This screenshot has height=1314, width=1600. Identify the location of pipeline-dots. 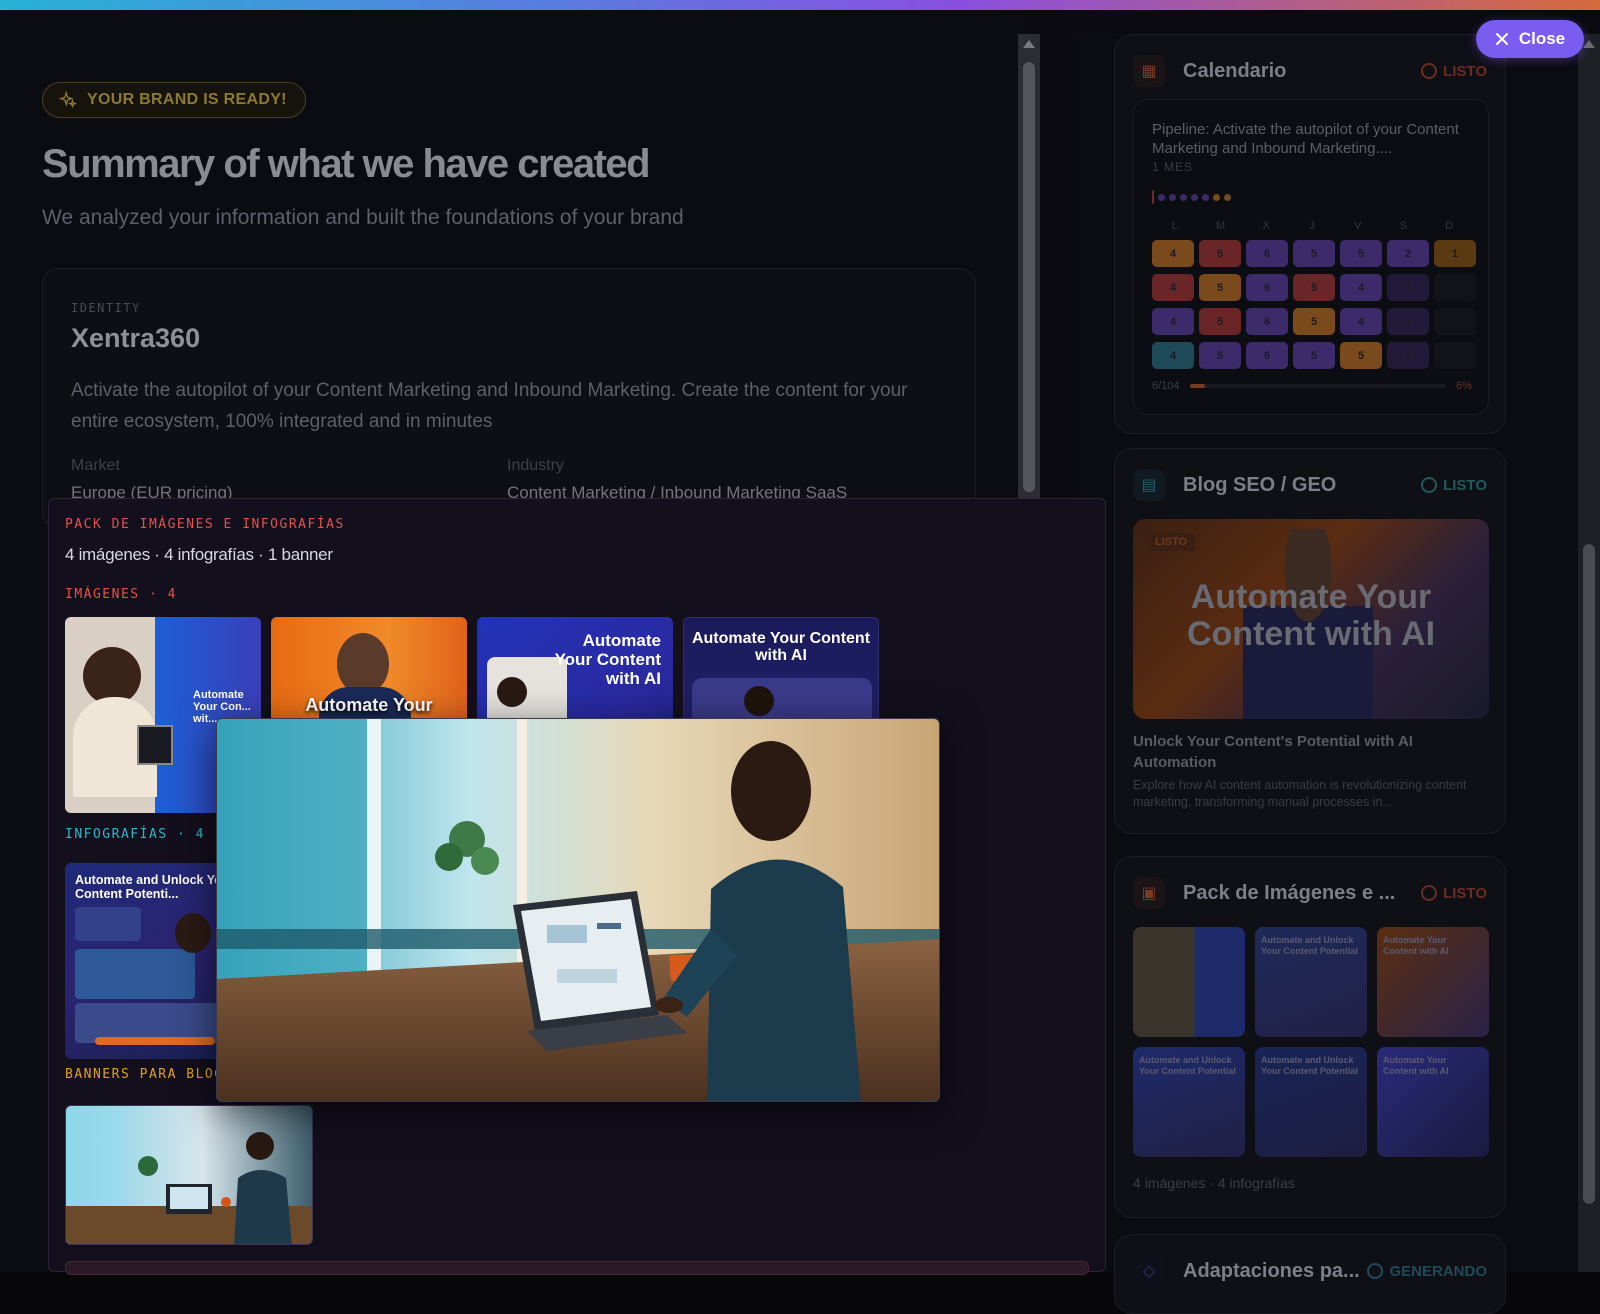
(1191, 197).